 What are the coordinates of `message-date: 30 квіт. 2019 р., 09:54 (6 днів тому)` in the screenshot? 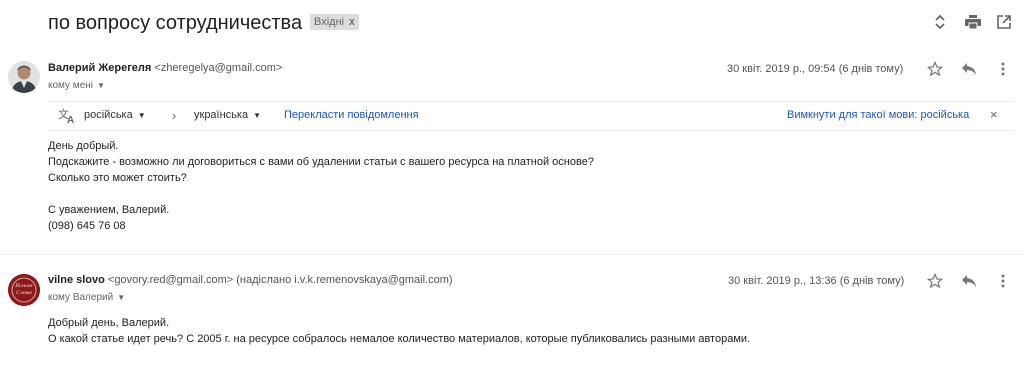 It's located at (815, 69).